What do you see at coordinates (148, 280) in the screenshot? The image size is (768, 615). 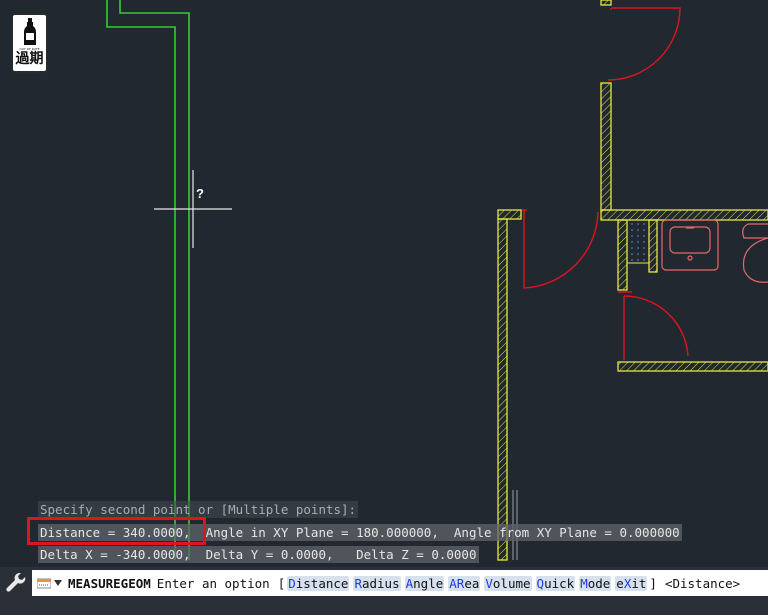 I see `green-polyline` at bounding box center [148, 280].